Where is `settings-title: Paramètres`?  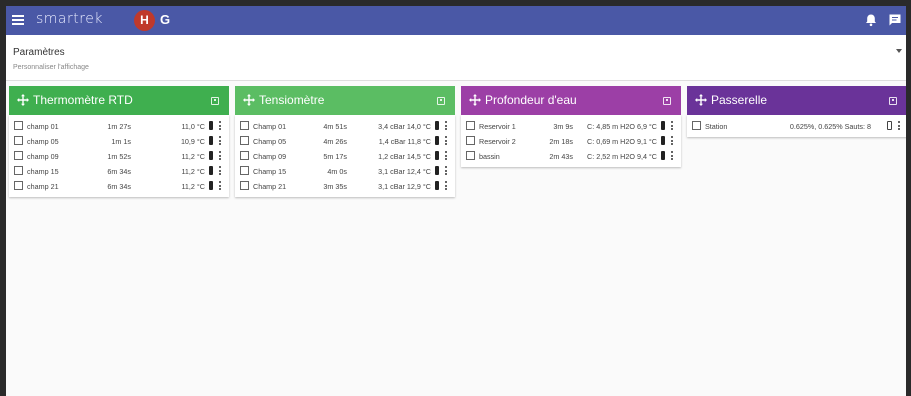 settings-title: Paramètres is located at coordinates (39, 52).